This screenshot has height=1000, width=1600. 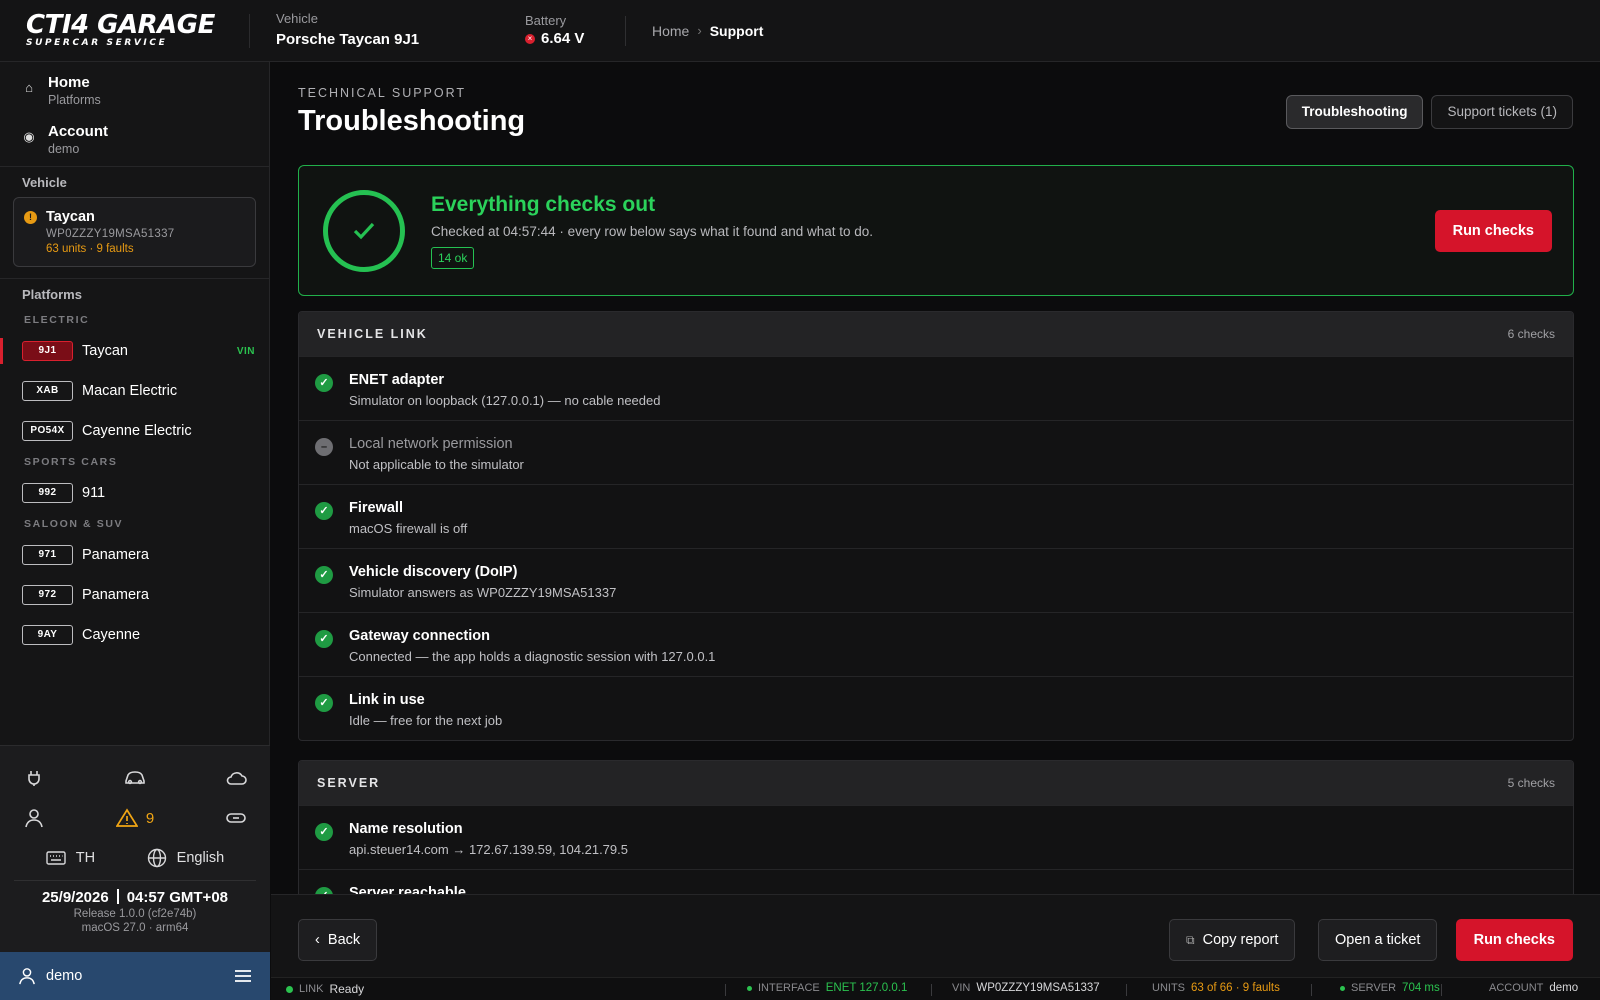 What do you see at coordinates (1216, 988) in the screenshot?
I see `status-units: UNITS 63 of 66 · 9 faults` at bounding box center [1216, 988].